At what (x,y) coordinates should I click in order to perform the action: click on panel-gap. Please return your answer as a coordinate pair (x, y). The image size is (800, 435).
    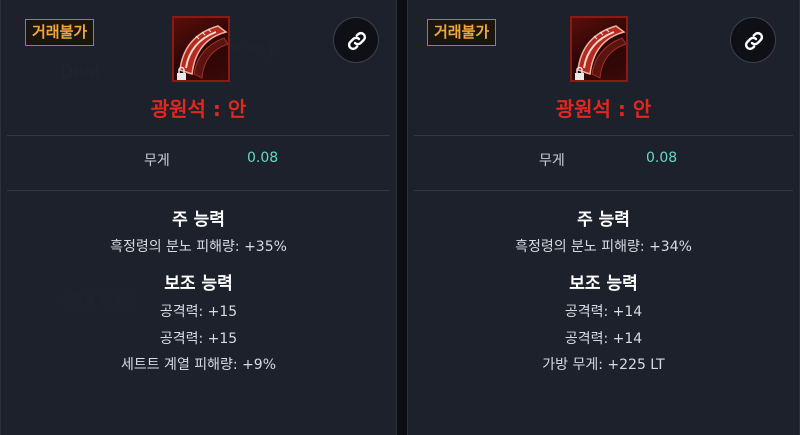
    Looking at the image, I should click on (402, 217).